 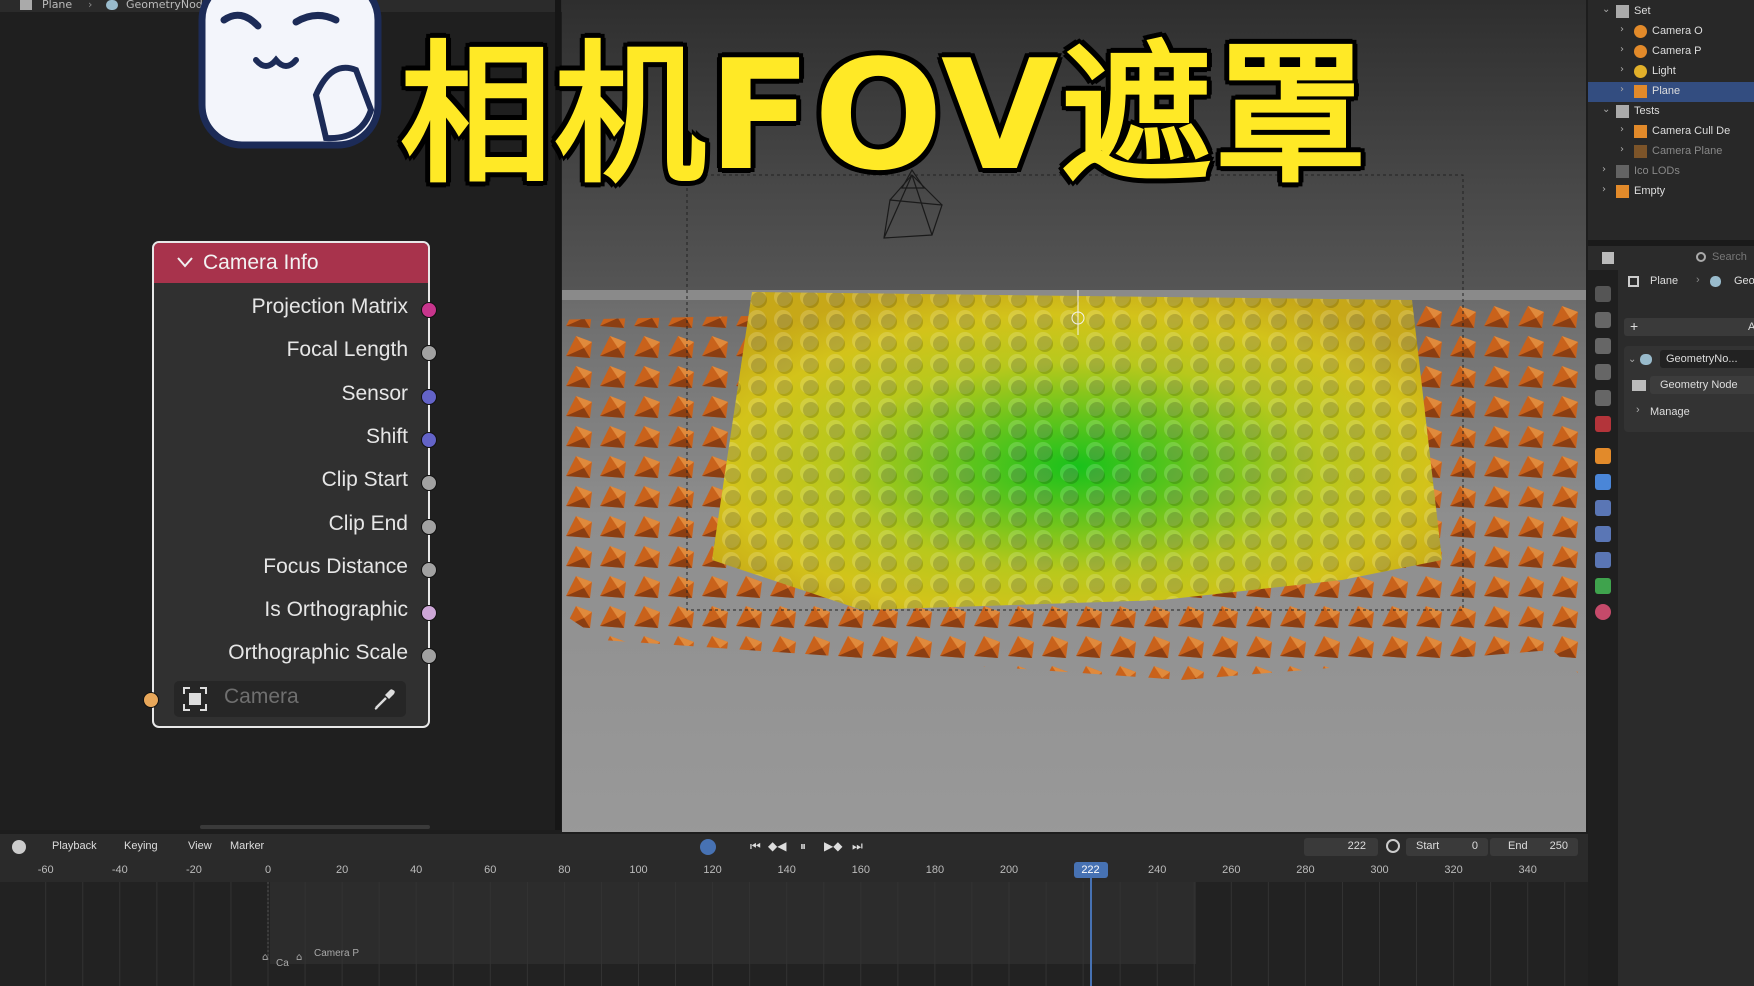 I want to click on outliner-item: › Plane, so click(x=1671, y=92).